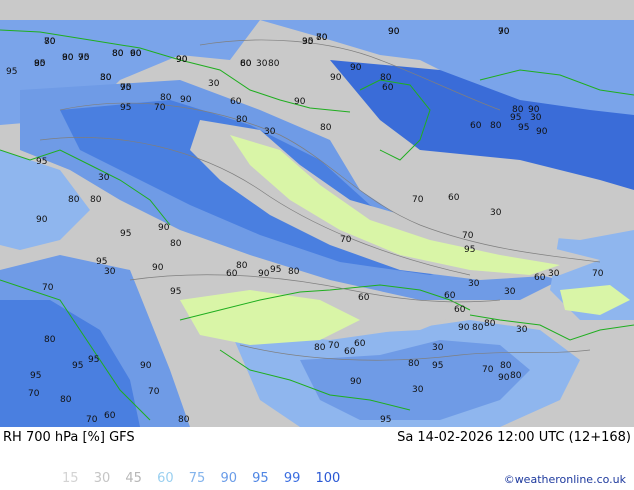 The width and height of the screenshot is (634, 490). What do you see at coordinates (70, 478) in the screenshot?
I see `legend-item-15: 15` at bounding box center [70, 478].